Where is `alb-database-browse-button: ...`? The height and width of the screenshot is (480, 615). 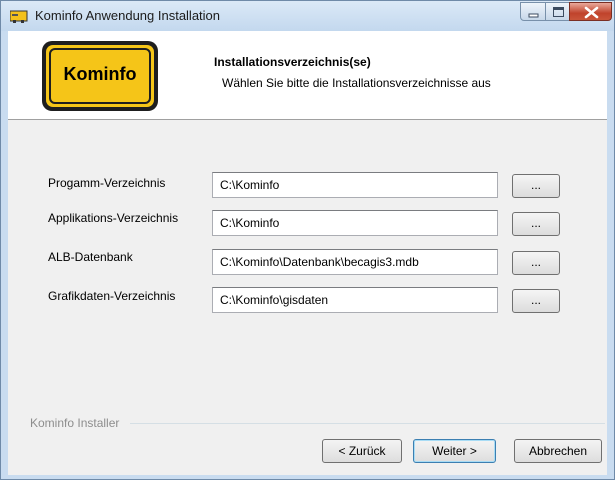
alb-database-browse-button: ... is located at coordinates (536, 263).